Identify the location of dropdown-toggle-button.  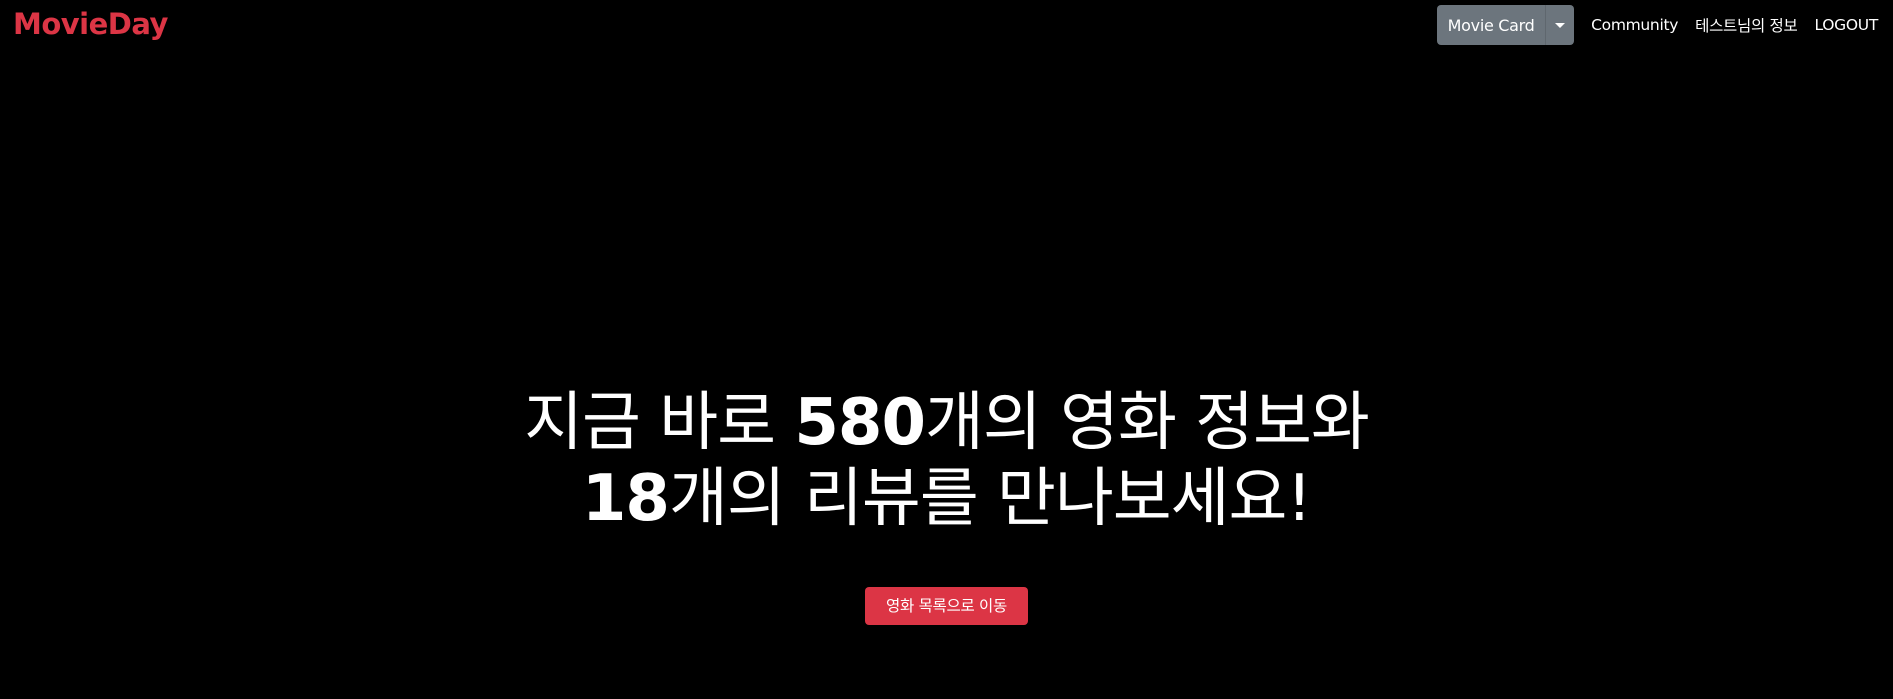
(1559, 25).